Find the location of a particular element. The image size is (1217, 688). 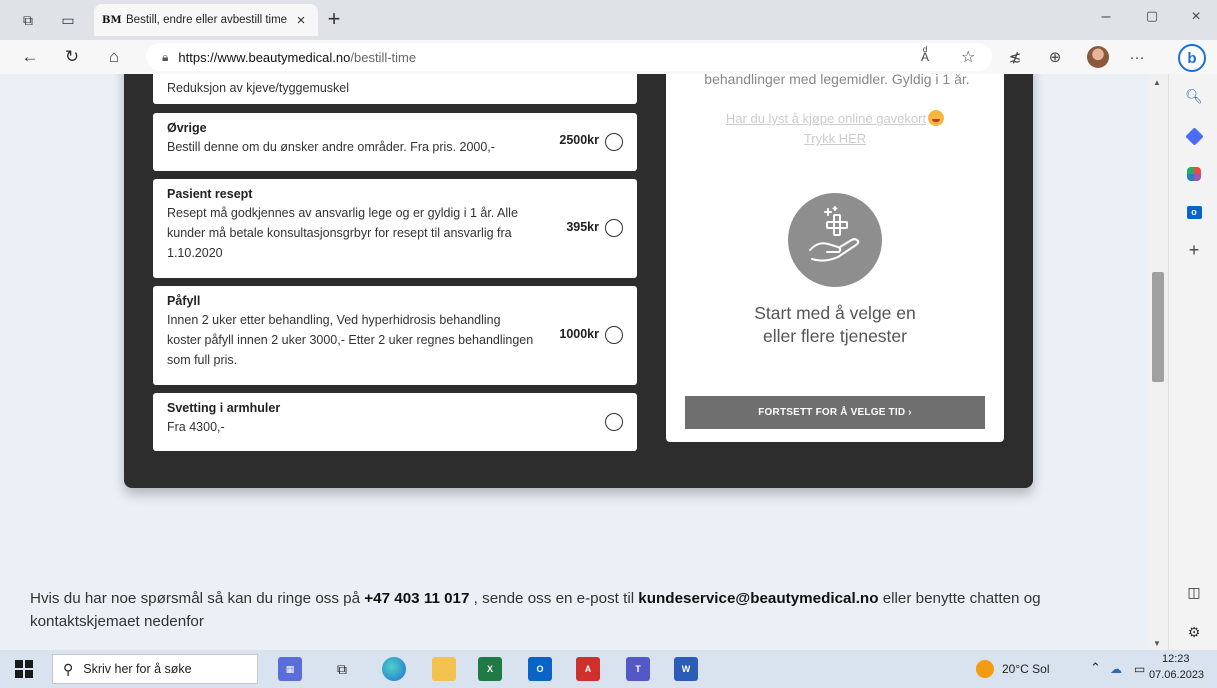

teams-icon: T is located at coordinates (638, 669).